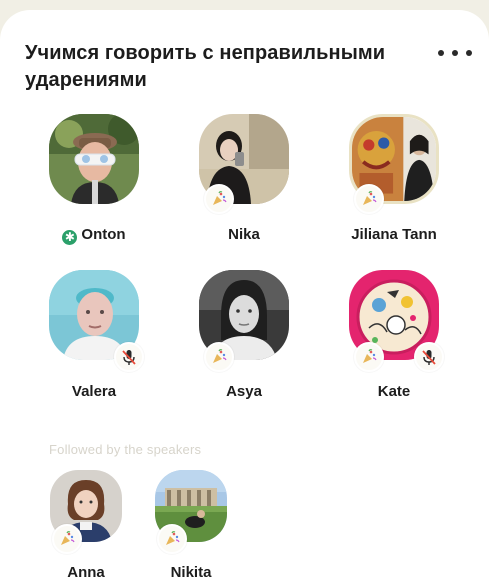  Describe the element at coordinates (394, 179) in the screenshot. I see `speaker-jiliana-tann: Jiliana Tann` at that location.